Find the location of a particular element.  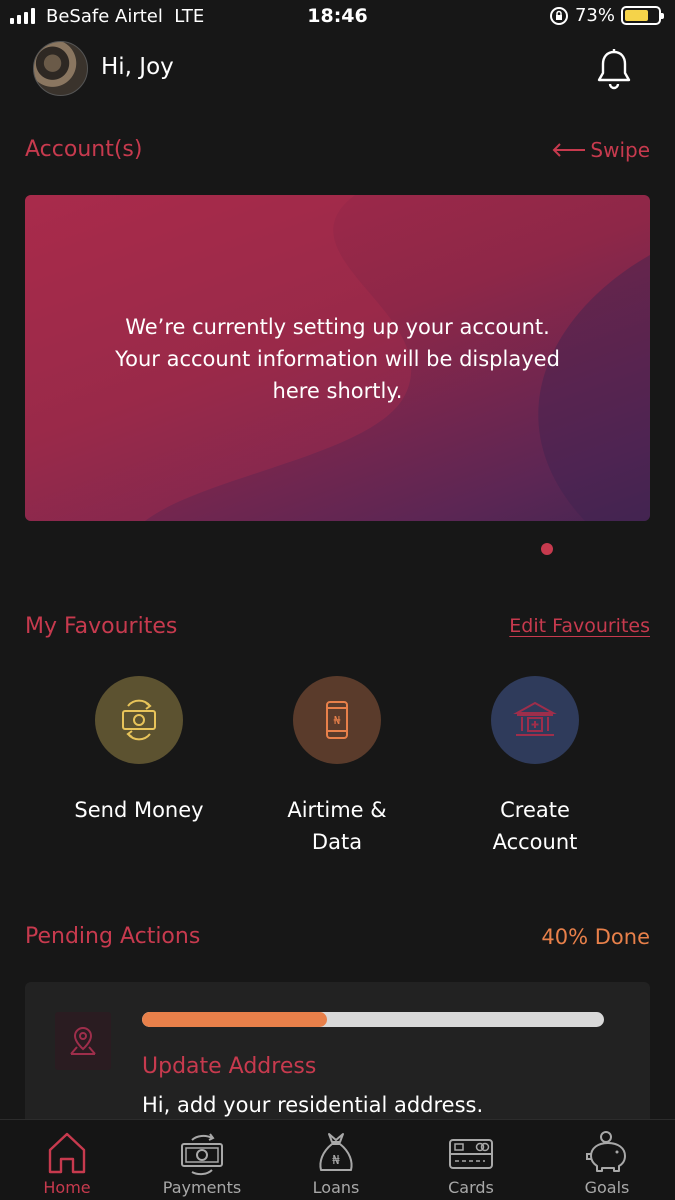

loan-bag-icon: ₦ is located at coordinates (336, 1152).